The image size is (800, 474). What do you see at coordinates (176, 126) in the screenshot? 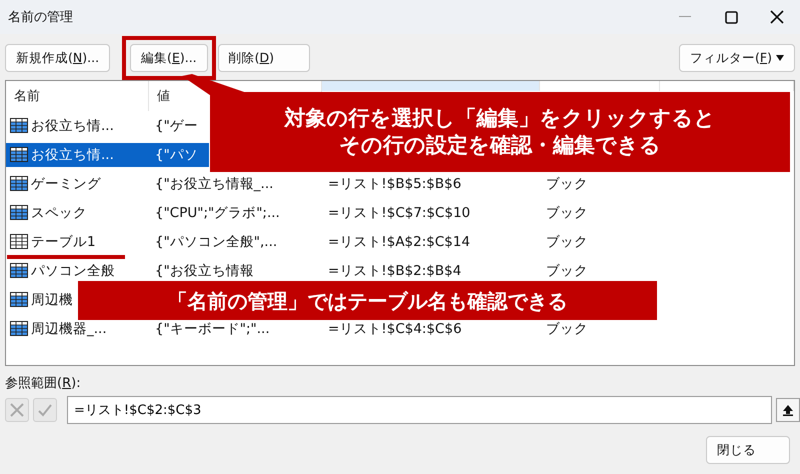
I see `table-cell-text: {"ゲー` at bounding box center [176, 126].